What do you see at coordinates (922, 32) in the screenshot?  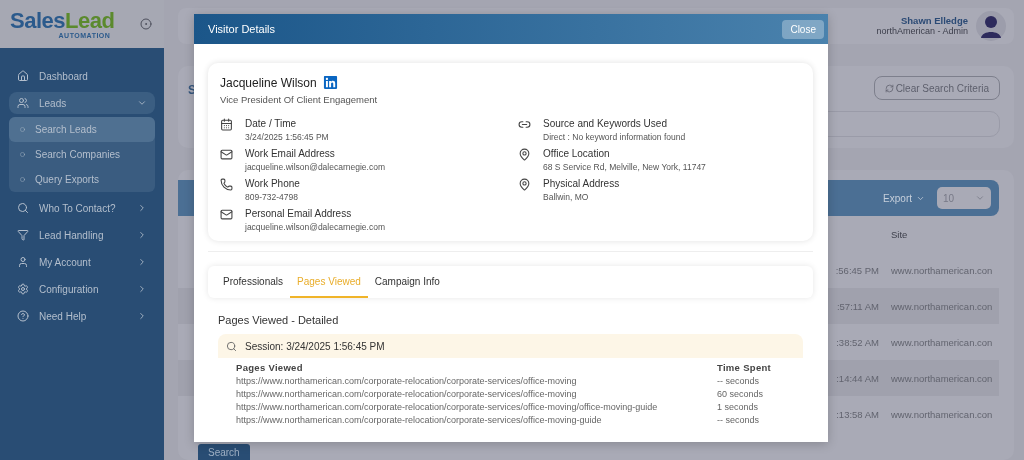 I see `user-role: northAmerican - Admin` at bounding box center [922, 32].